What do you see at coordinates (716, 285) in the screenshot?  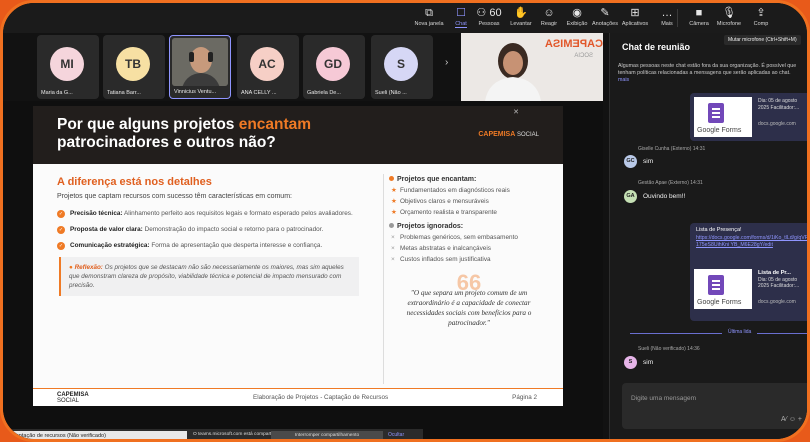 I see `google-forms-icon` at bounding box center [716, 285].